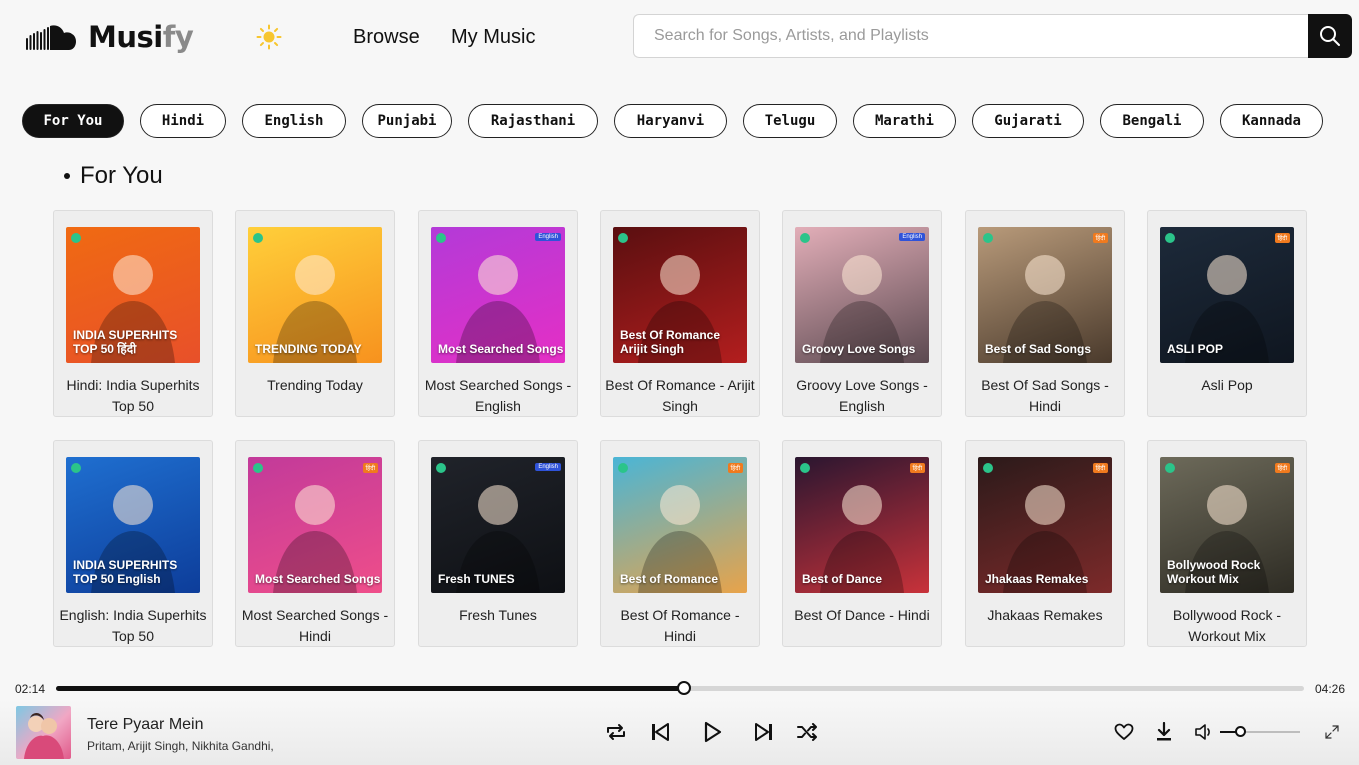 The width and height of the screenshot is (1359, 765). I want to click on playlist-cover: Best Of Romance Arijit Singh, so click(680, 295).